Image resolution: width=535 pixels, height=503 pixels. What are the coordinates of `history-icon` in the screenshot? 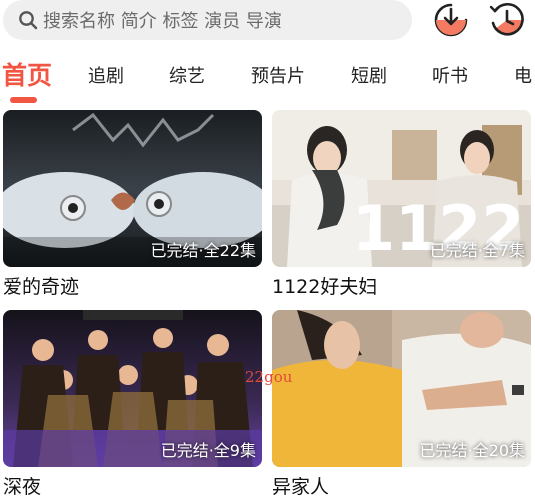 It's located at (507, 20).